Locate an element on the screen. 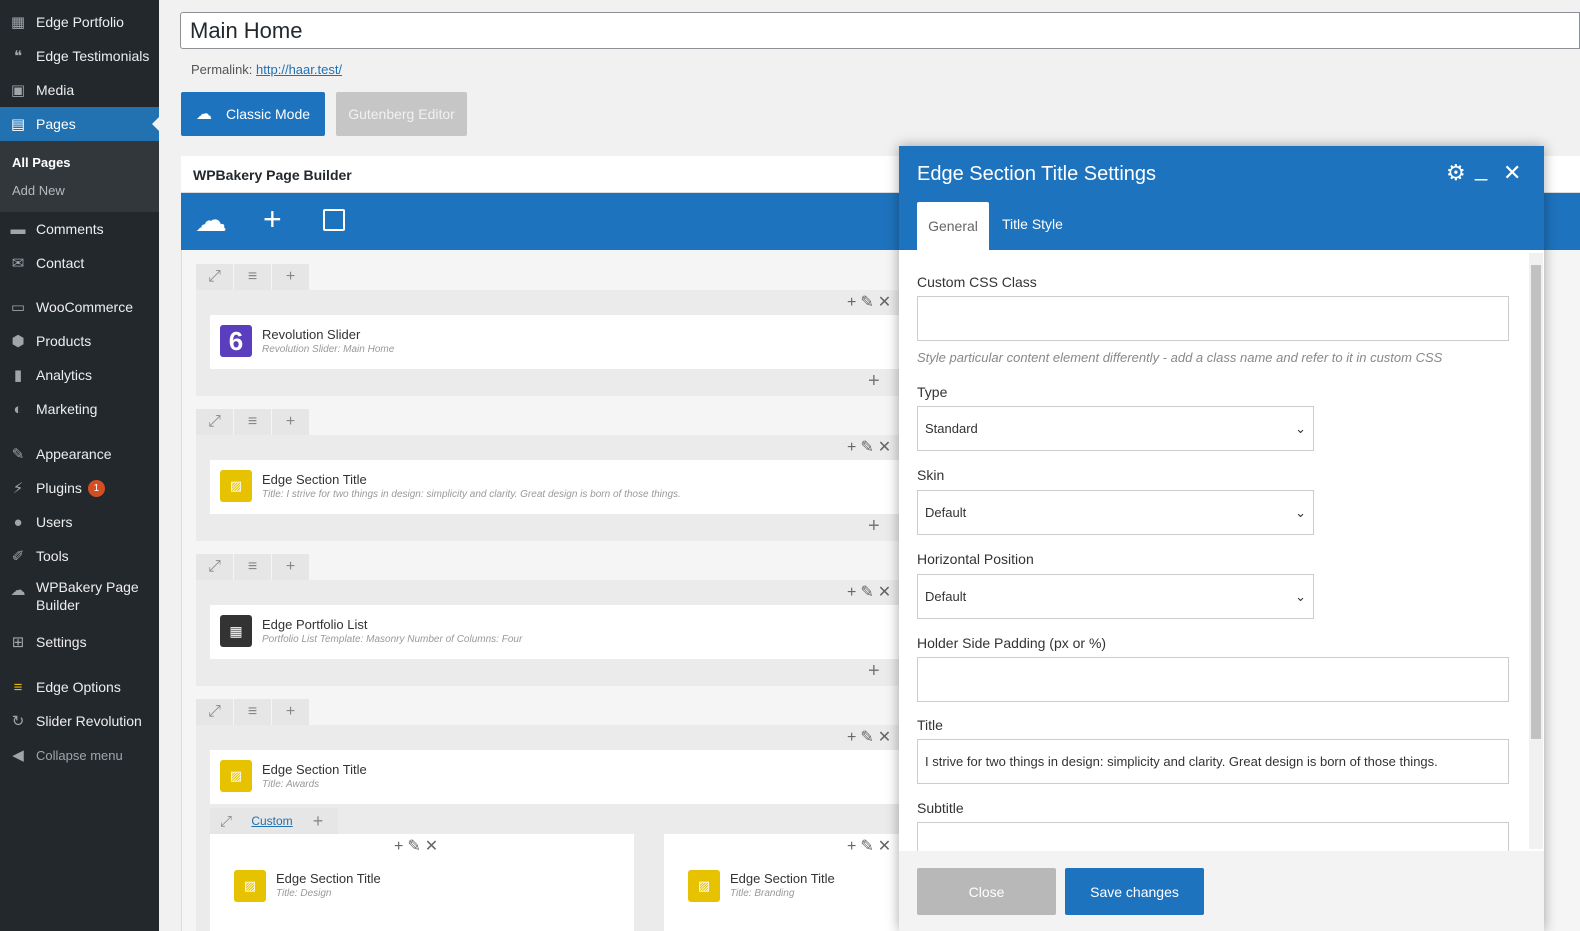 This screenshot has height=931, width=1580. edge-icon: ≡ is located at coordinates (18, 687).